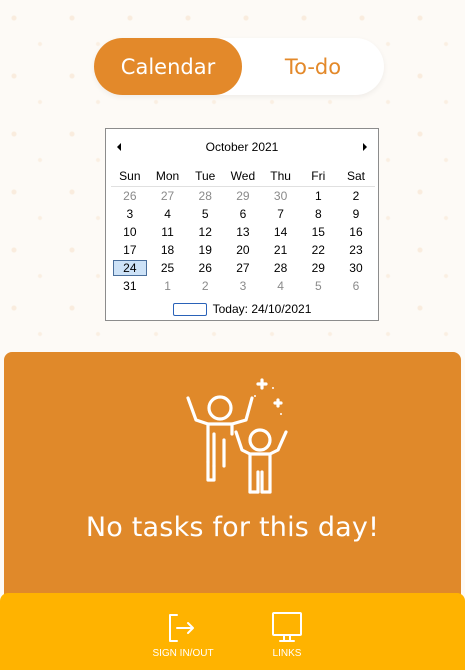  I want to click on calendar-day: 10, so click(130, 232).